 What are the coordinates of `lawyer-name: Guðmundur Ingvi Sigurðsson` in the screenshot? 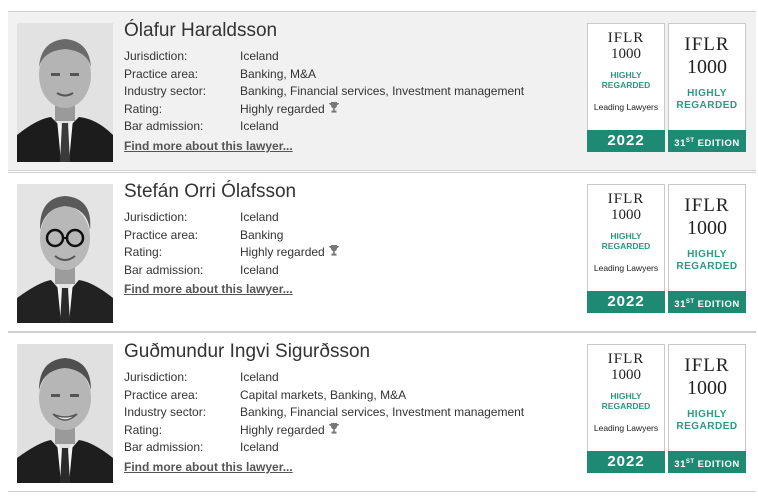 It's located at (247, 351).